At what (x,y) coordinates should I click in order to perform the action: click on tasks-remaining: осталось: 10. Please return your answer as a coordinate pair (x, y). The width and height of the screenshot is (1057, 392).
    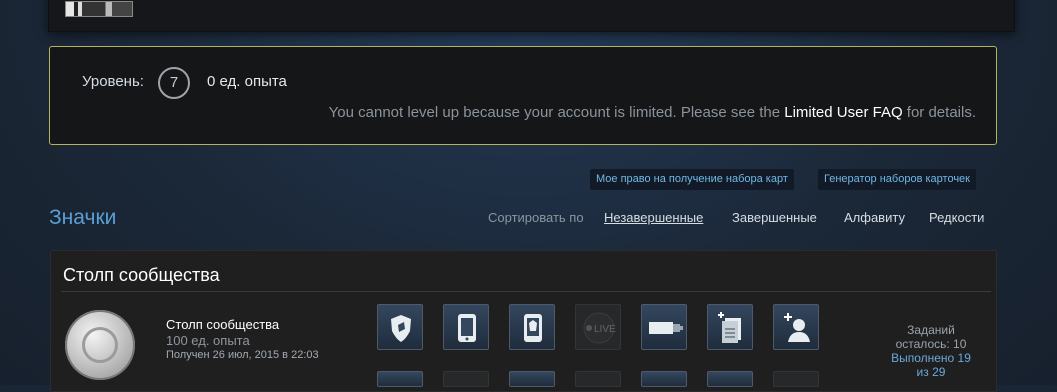
    Looking at the image, I should click on (931, 344).